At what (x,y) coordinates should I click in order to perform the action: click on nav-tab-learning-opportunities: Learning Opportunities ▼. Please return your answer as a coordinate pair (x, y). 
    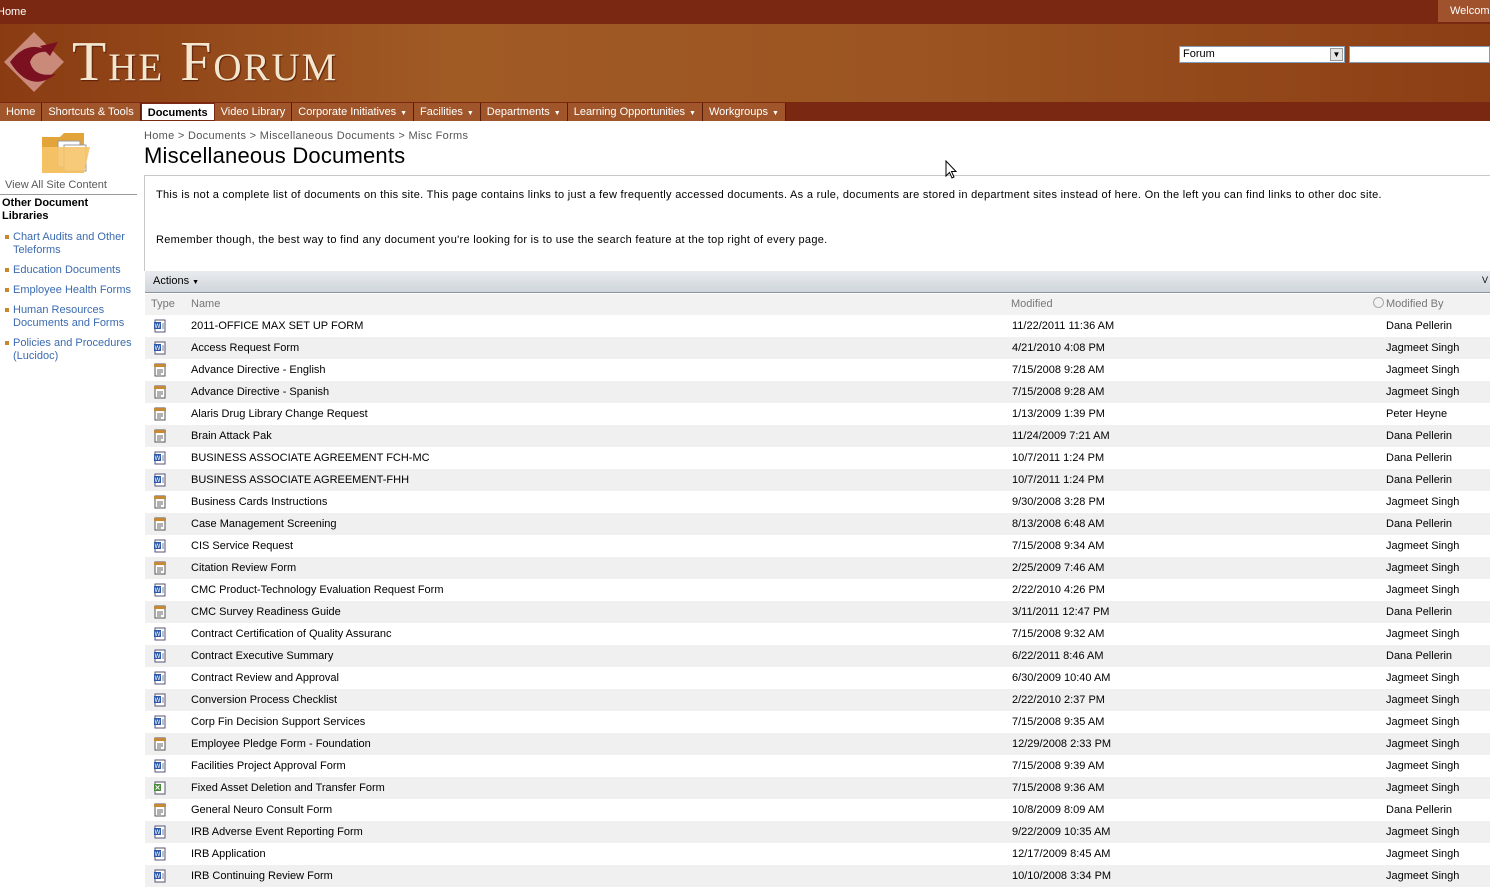
    Looking at the image, I should click on (635, 112).